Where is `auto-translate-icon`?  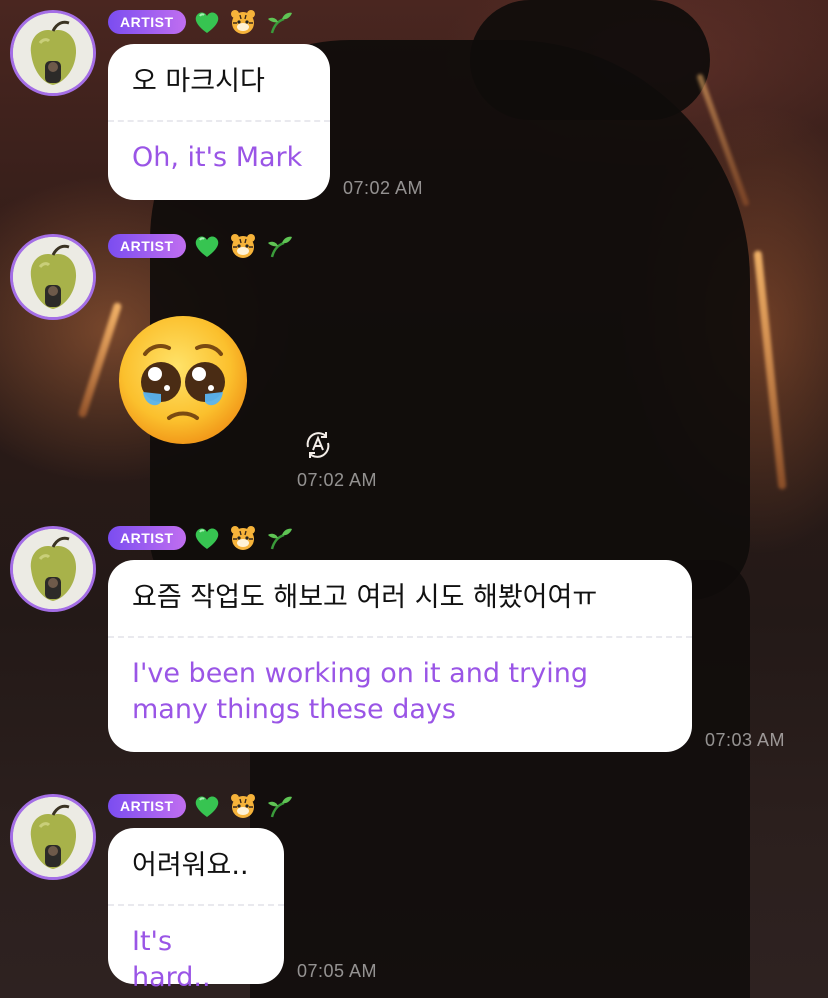
auto-translate-icon is located at coordinates (318, 445).